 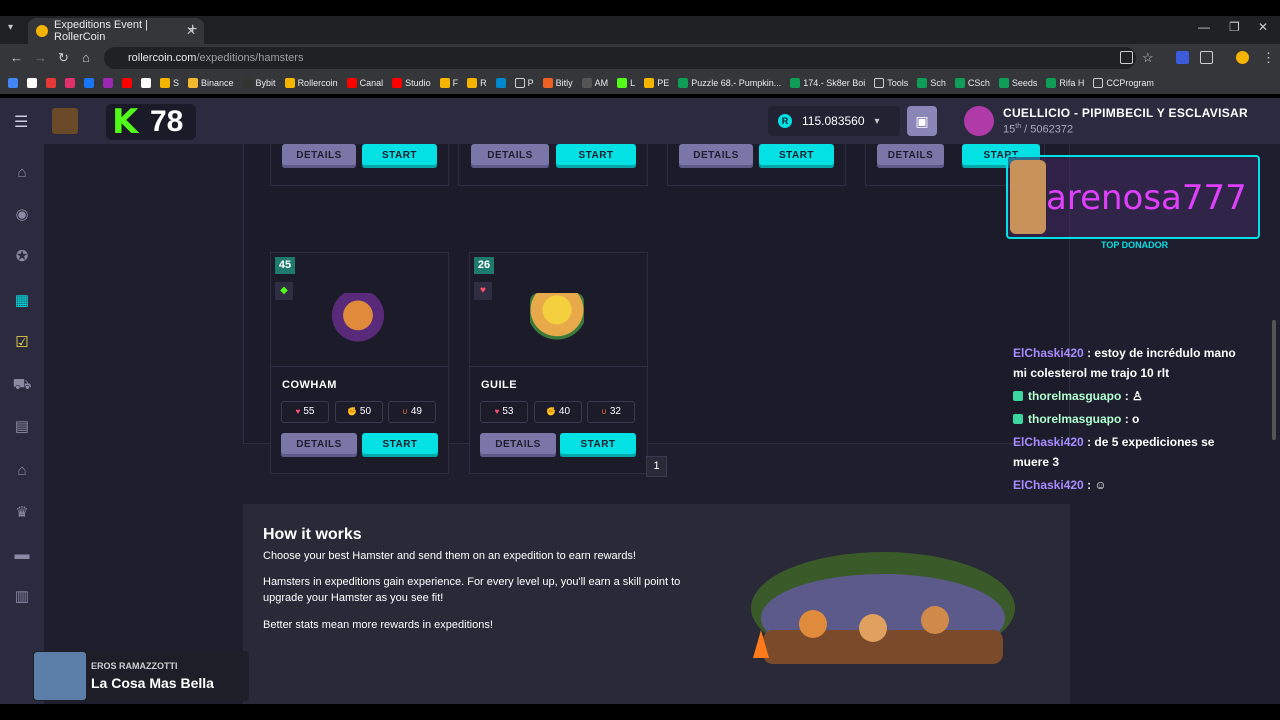 I want to click on chat-message: thorelmasguapo : o, so click(x=1133, y=419).